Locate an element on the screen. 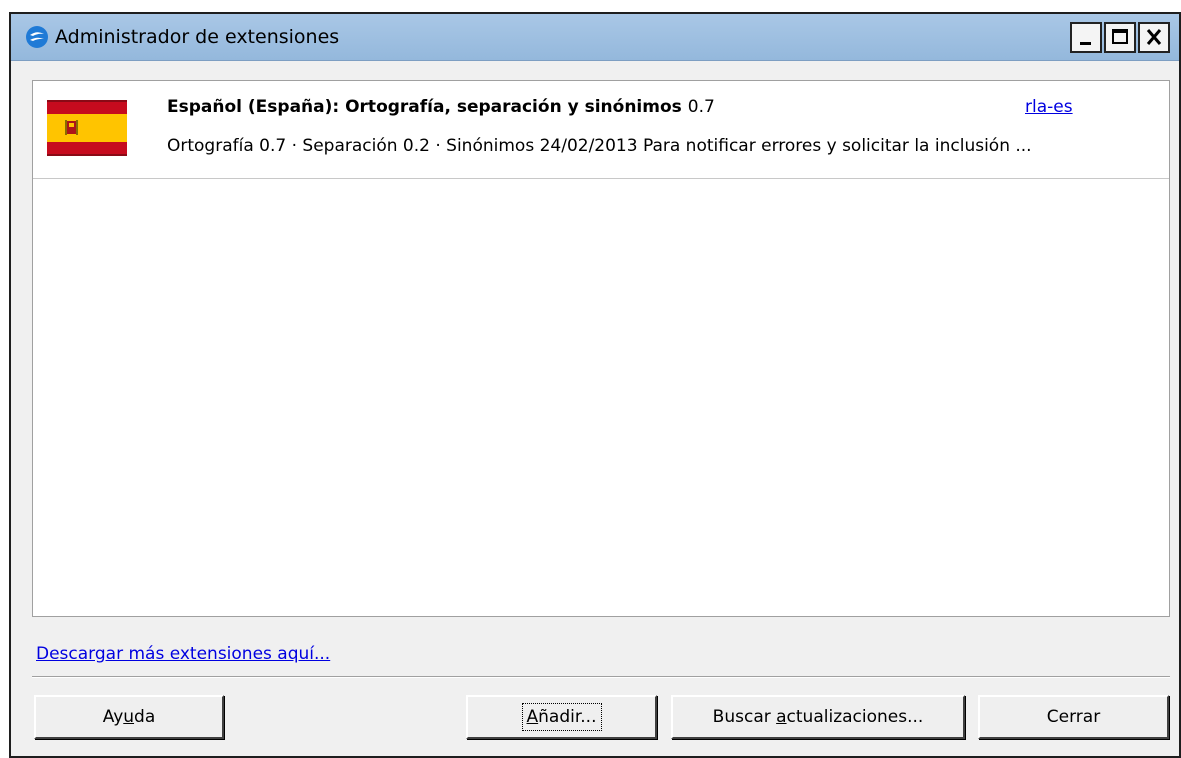  close-button is located at coordinates (1154, 37).